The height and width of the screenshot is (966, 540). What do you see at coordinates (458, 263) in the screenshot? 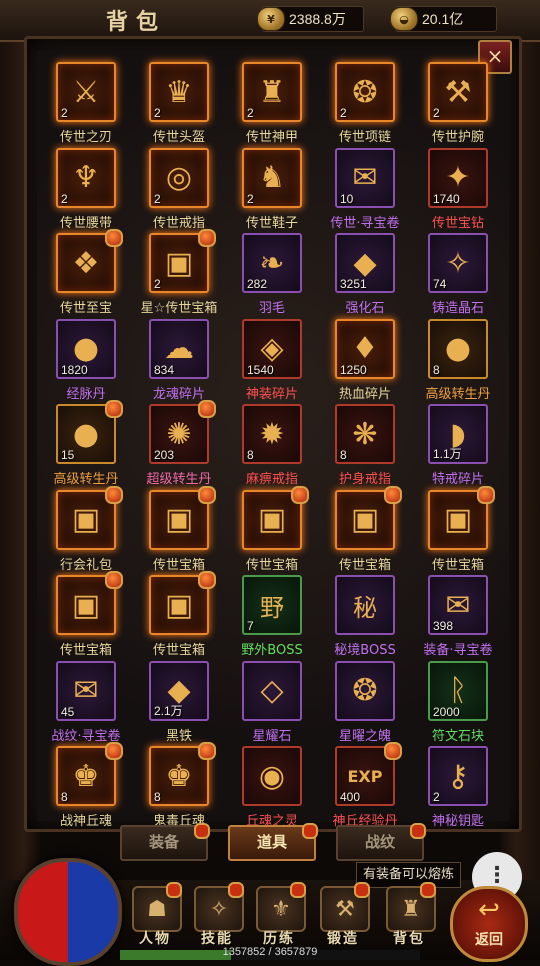
I see `item-frame: ✧ 74` at bounding box center [458, 263].